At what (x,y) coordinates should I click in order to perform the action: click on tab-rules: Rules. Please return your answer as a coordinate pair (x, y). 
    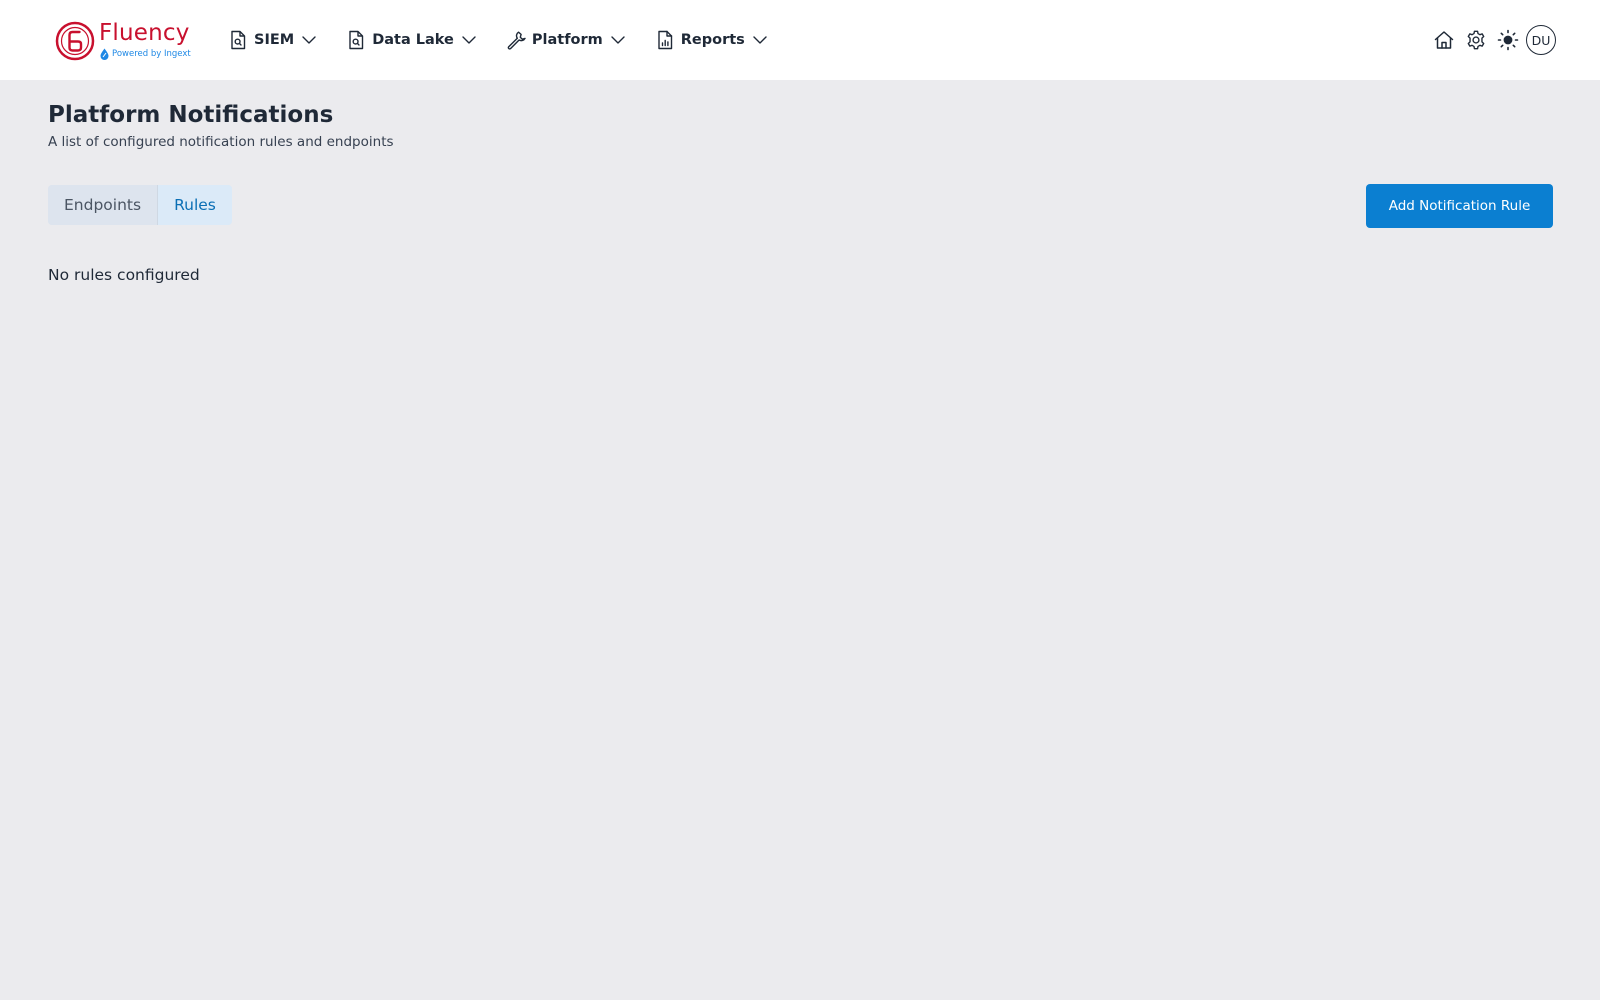
    Looking at the image, I should click on (195, 205).